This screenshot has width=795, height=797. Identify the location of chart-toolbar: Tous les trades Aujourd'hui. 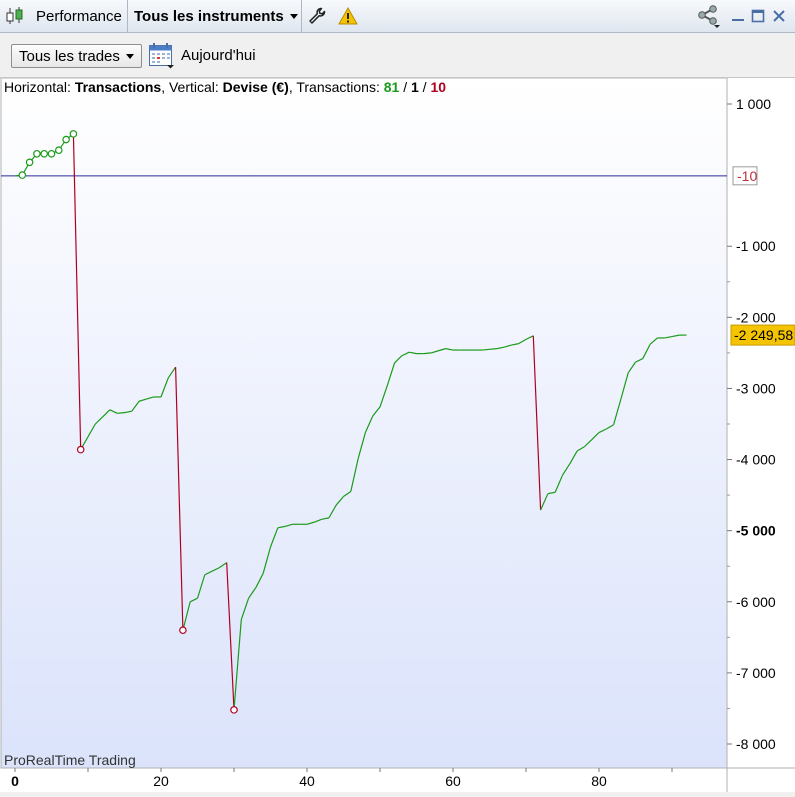
(397, 55).